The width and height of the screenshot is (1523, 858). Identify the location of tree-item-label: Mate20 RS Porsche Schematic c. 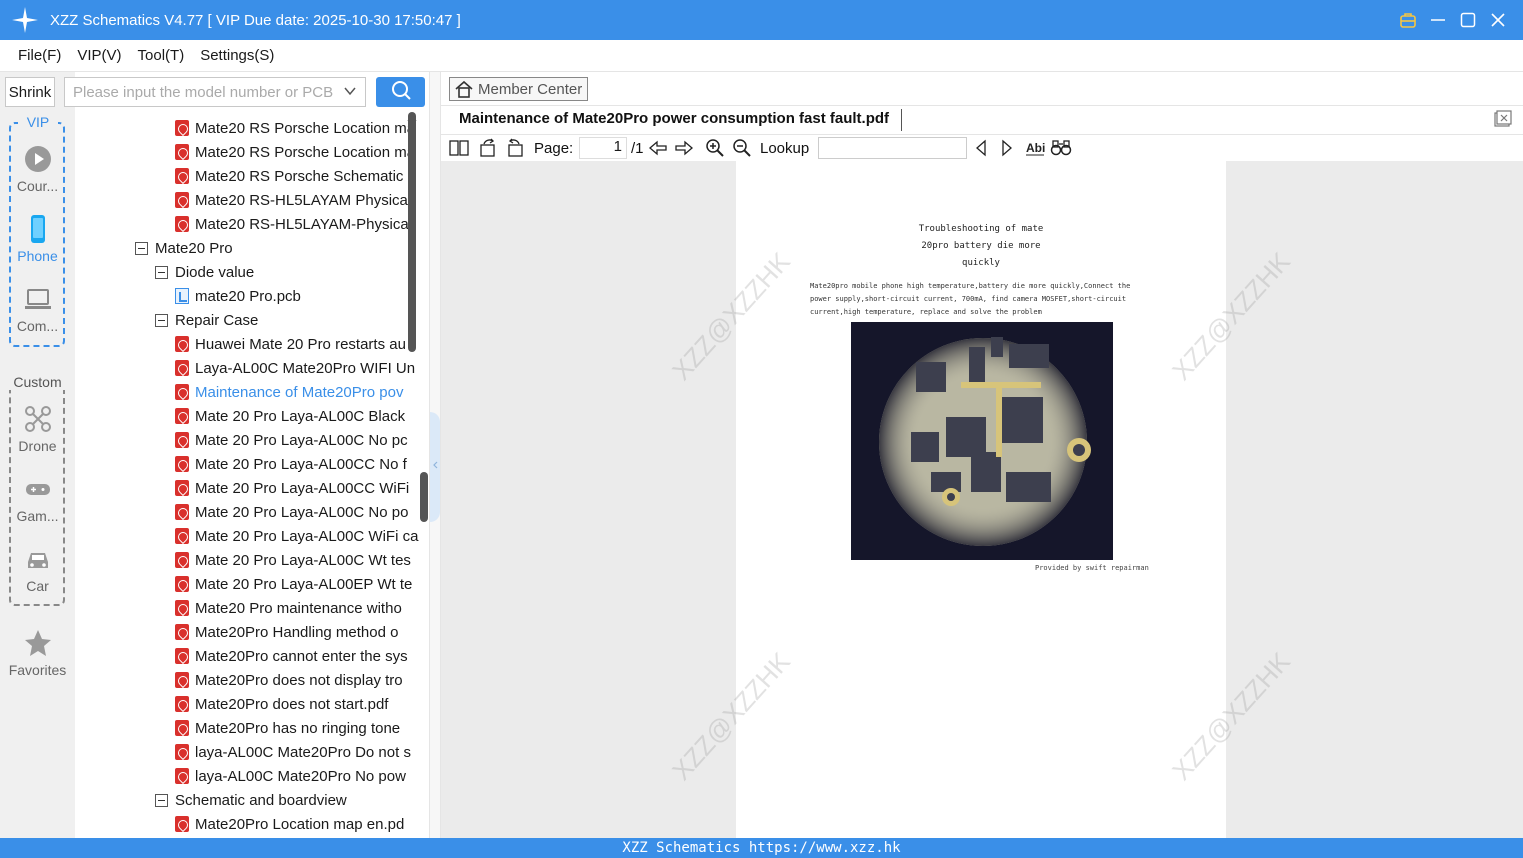
(305, 176).